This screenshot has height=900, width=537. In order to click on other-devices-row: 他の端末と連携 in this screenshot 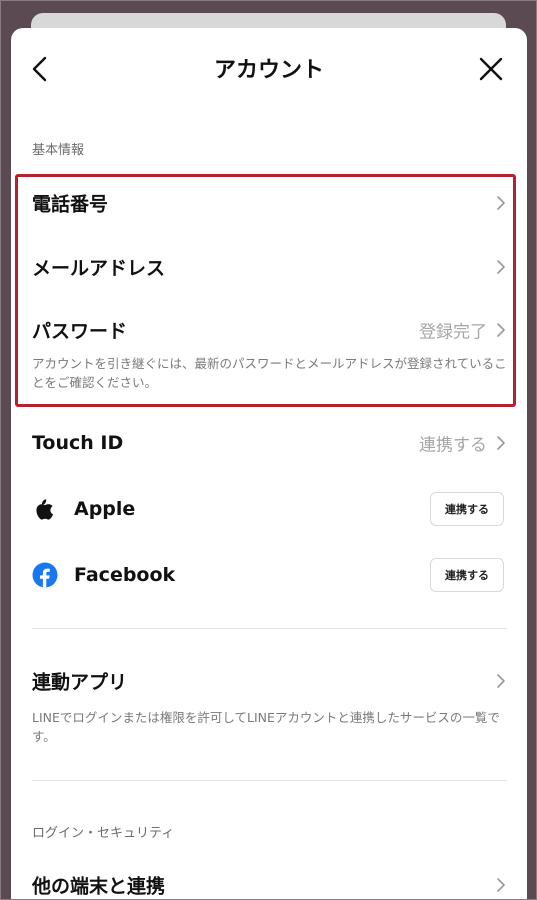, I will do `click(269, 879)`.